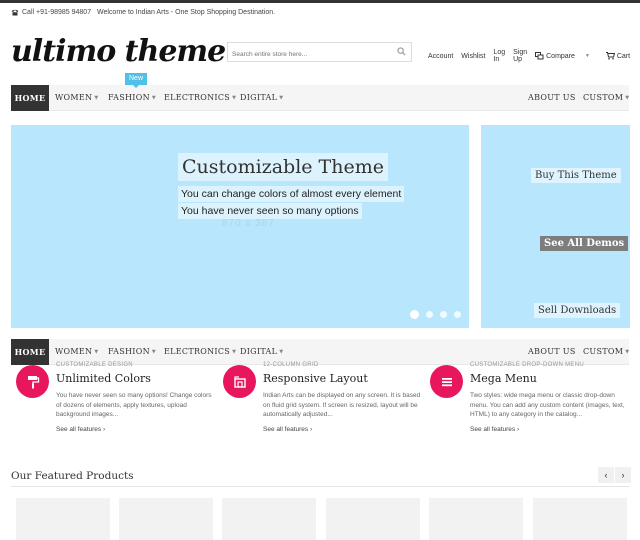 This screenshot has width=640, height=540. What do you see at coordinates (606, 475) in the screenshot?
I see `carousel-prev-button: ‹` at bounding box center [606, 475].